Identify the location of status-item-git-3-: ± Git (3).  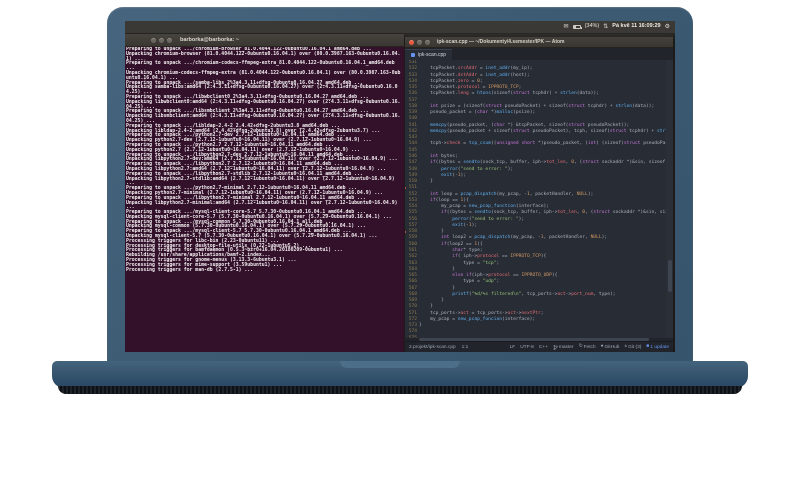
(632, 346).